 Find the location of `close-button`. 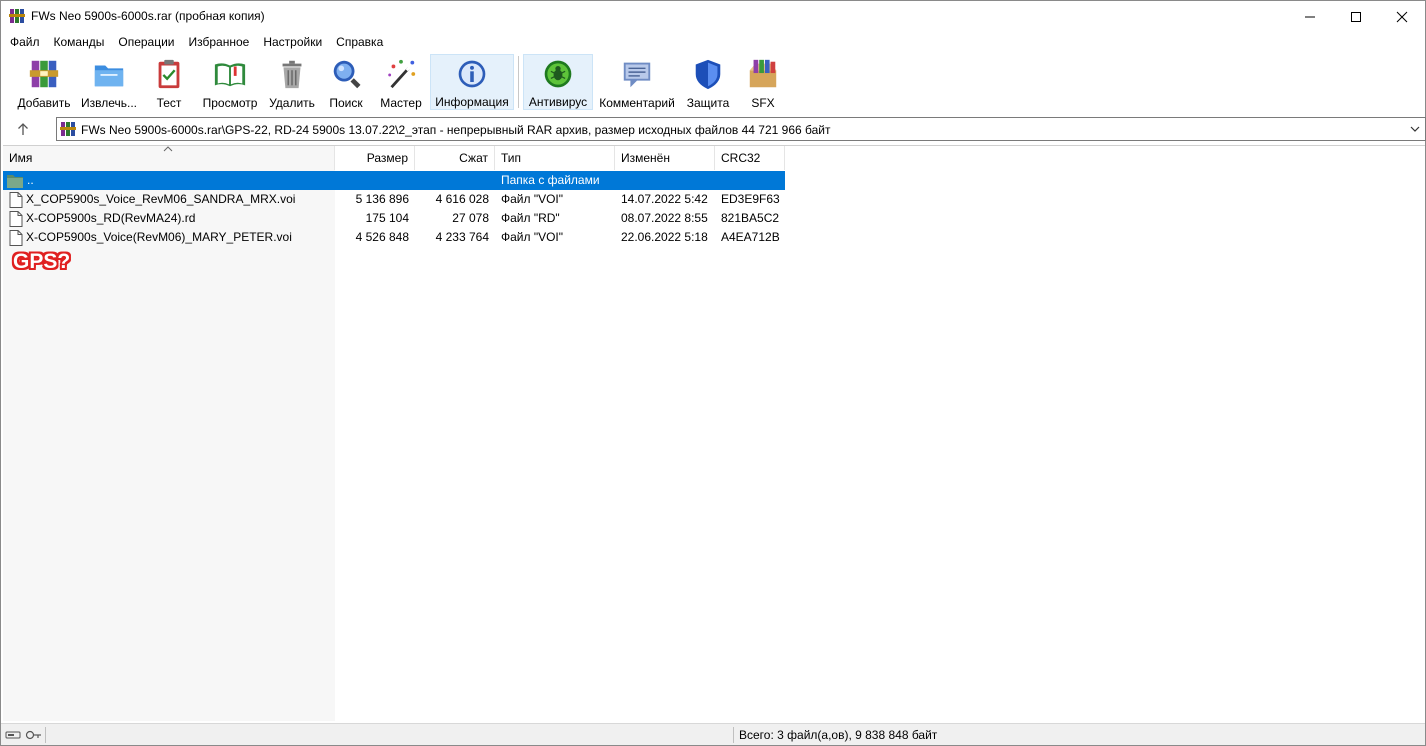

close-button is located at coordinates (1402, 16).